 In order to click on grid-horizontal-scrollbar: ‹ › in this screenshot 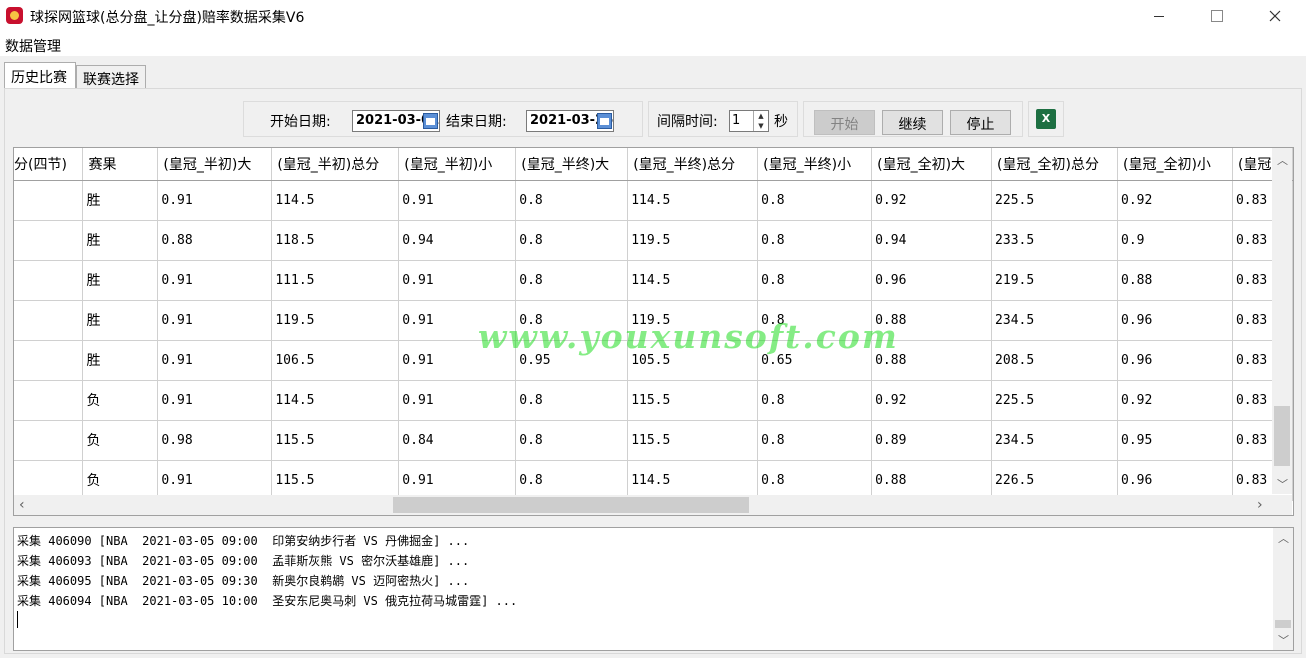, I will do `click(643, 505)`.